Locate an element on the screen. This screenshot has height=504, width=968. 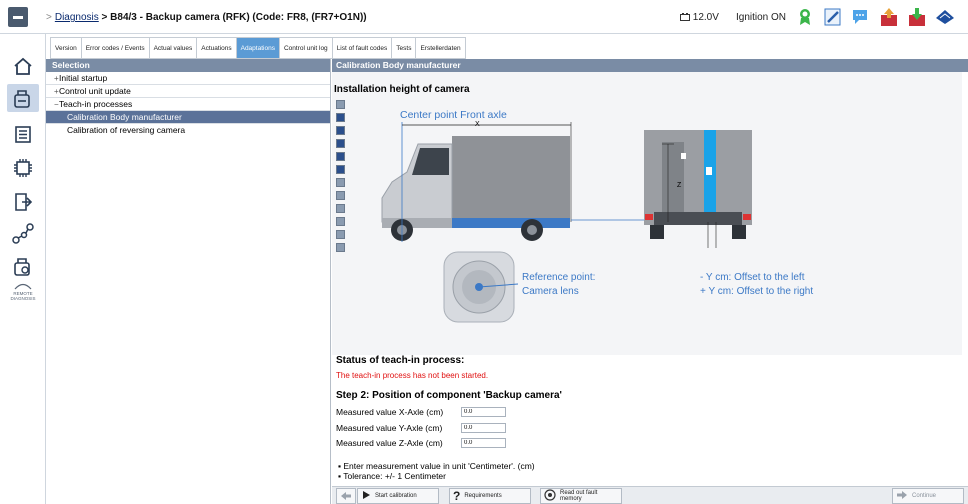
voltage-value: 12.0V is located at coordinates (705, 17).